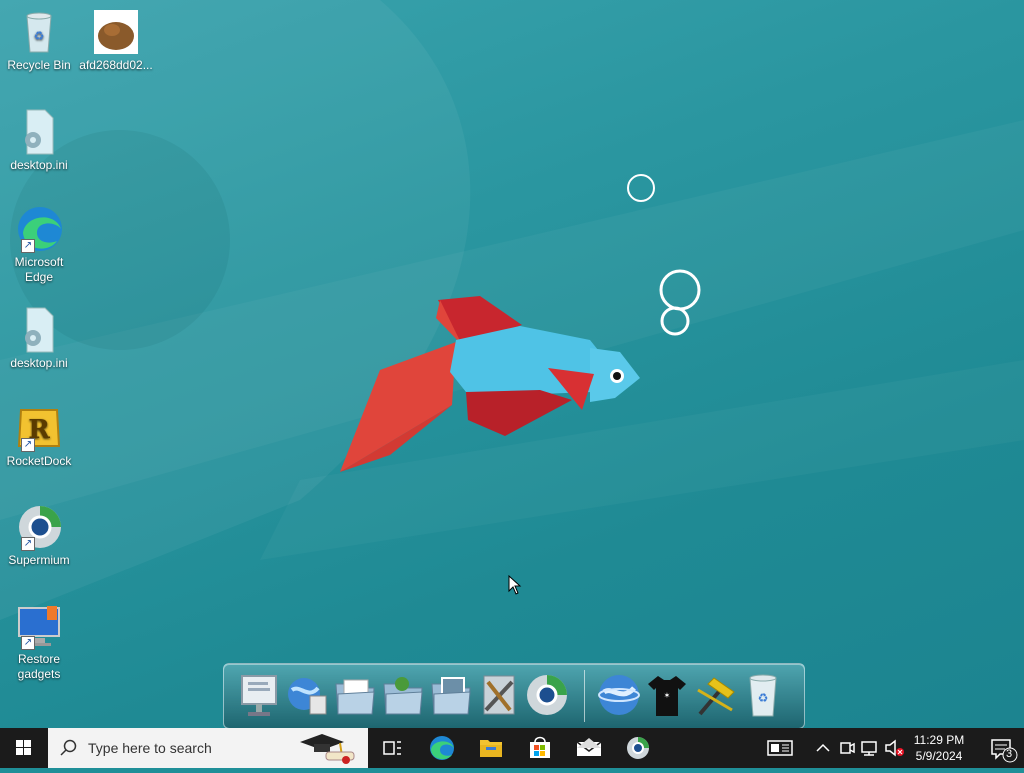 This screenshot has height=773, width=1024. I want to click on show-hidden-icons-button, so click(823, 748).